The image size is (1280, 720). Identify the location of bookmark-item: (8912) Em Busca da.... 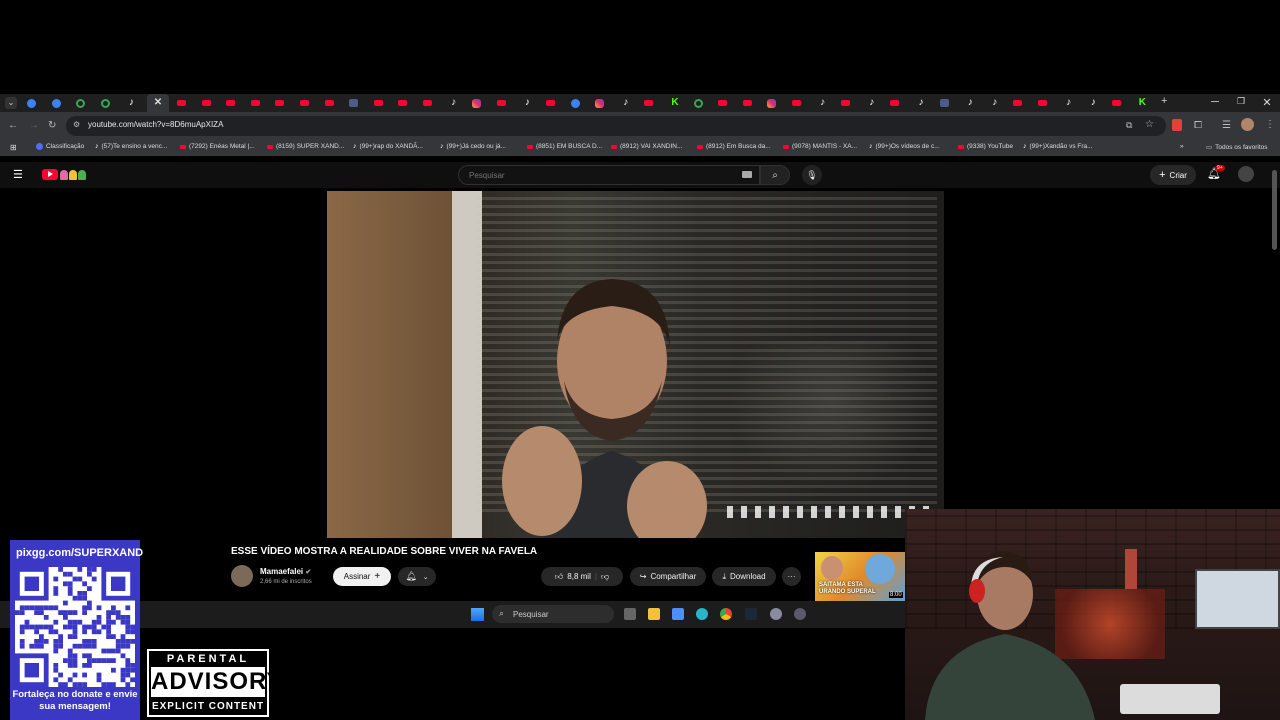
(734, 146).